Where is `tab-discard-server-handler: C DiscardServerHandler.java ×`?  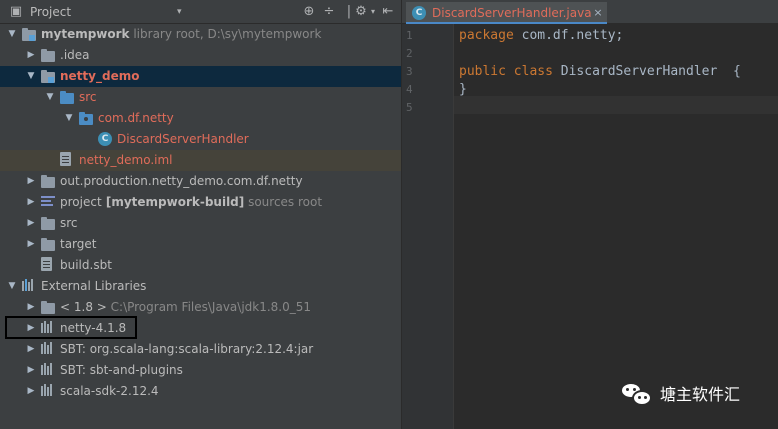
tab-discard-server-handler: C DiscardServerHandler.java × is located at coordinates (506, 13).